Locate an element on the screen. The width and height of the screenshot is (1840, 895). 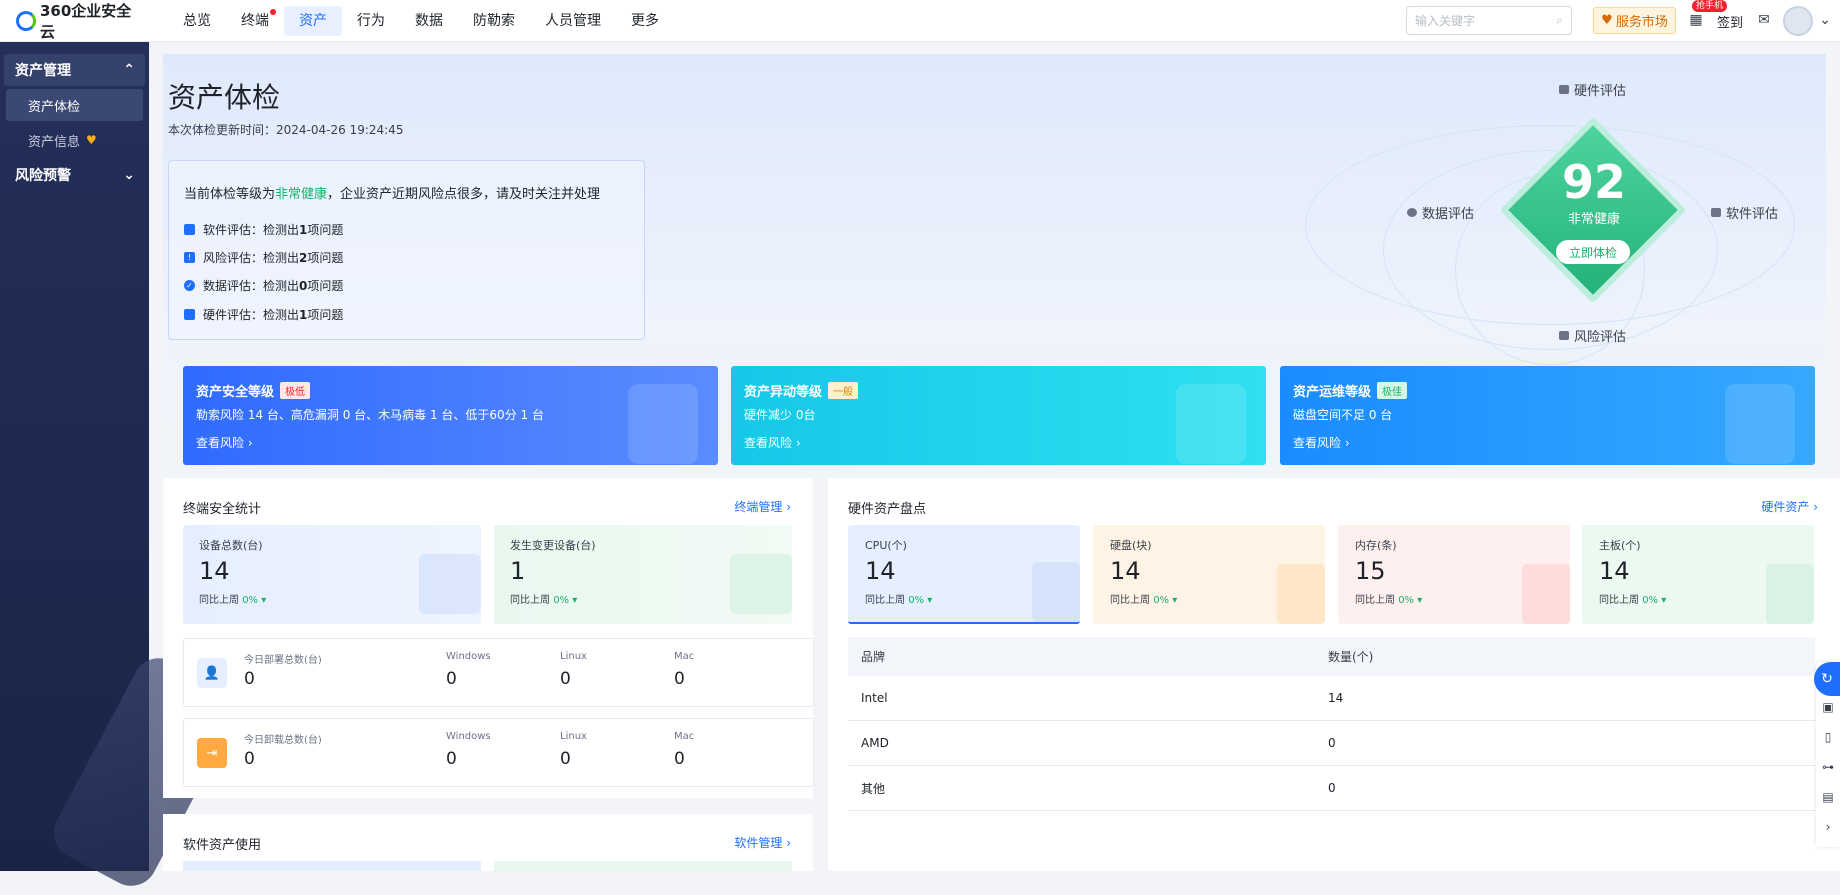
table-header: 品牌 数量(个) is located at coordinates (1331, 656).